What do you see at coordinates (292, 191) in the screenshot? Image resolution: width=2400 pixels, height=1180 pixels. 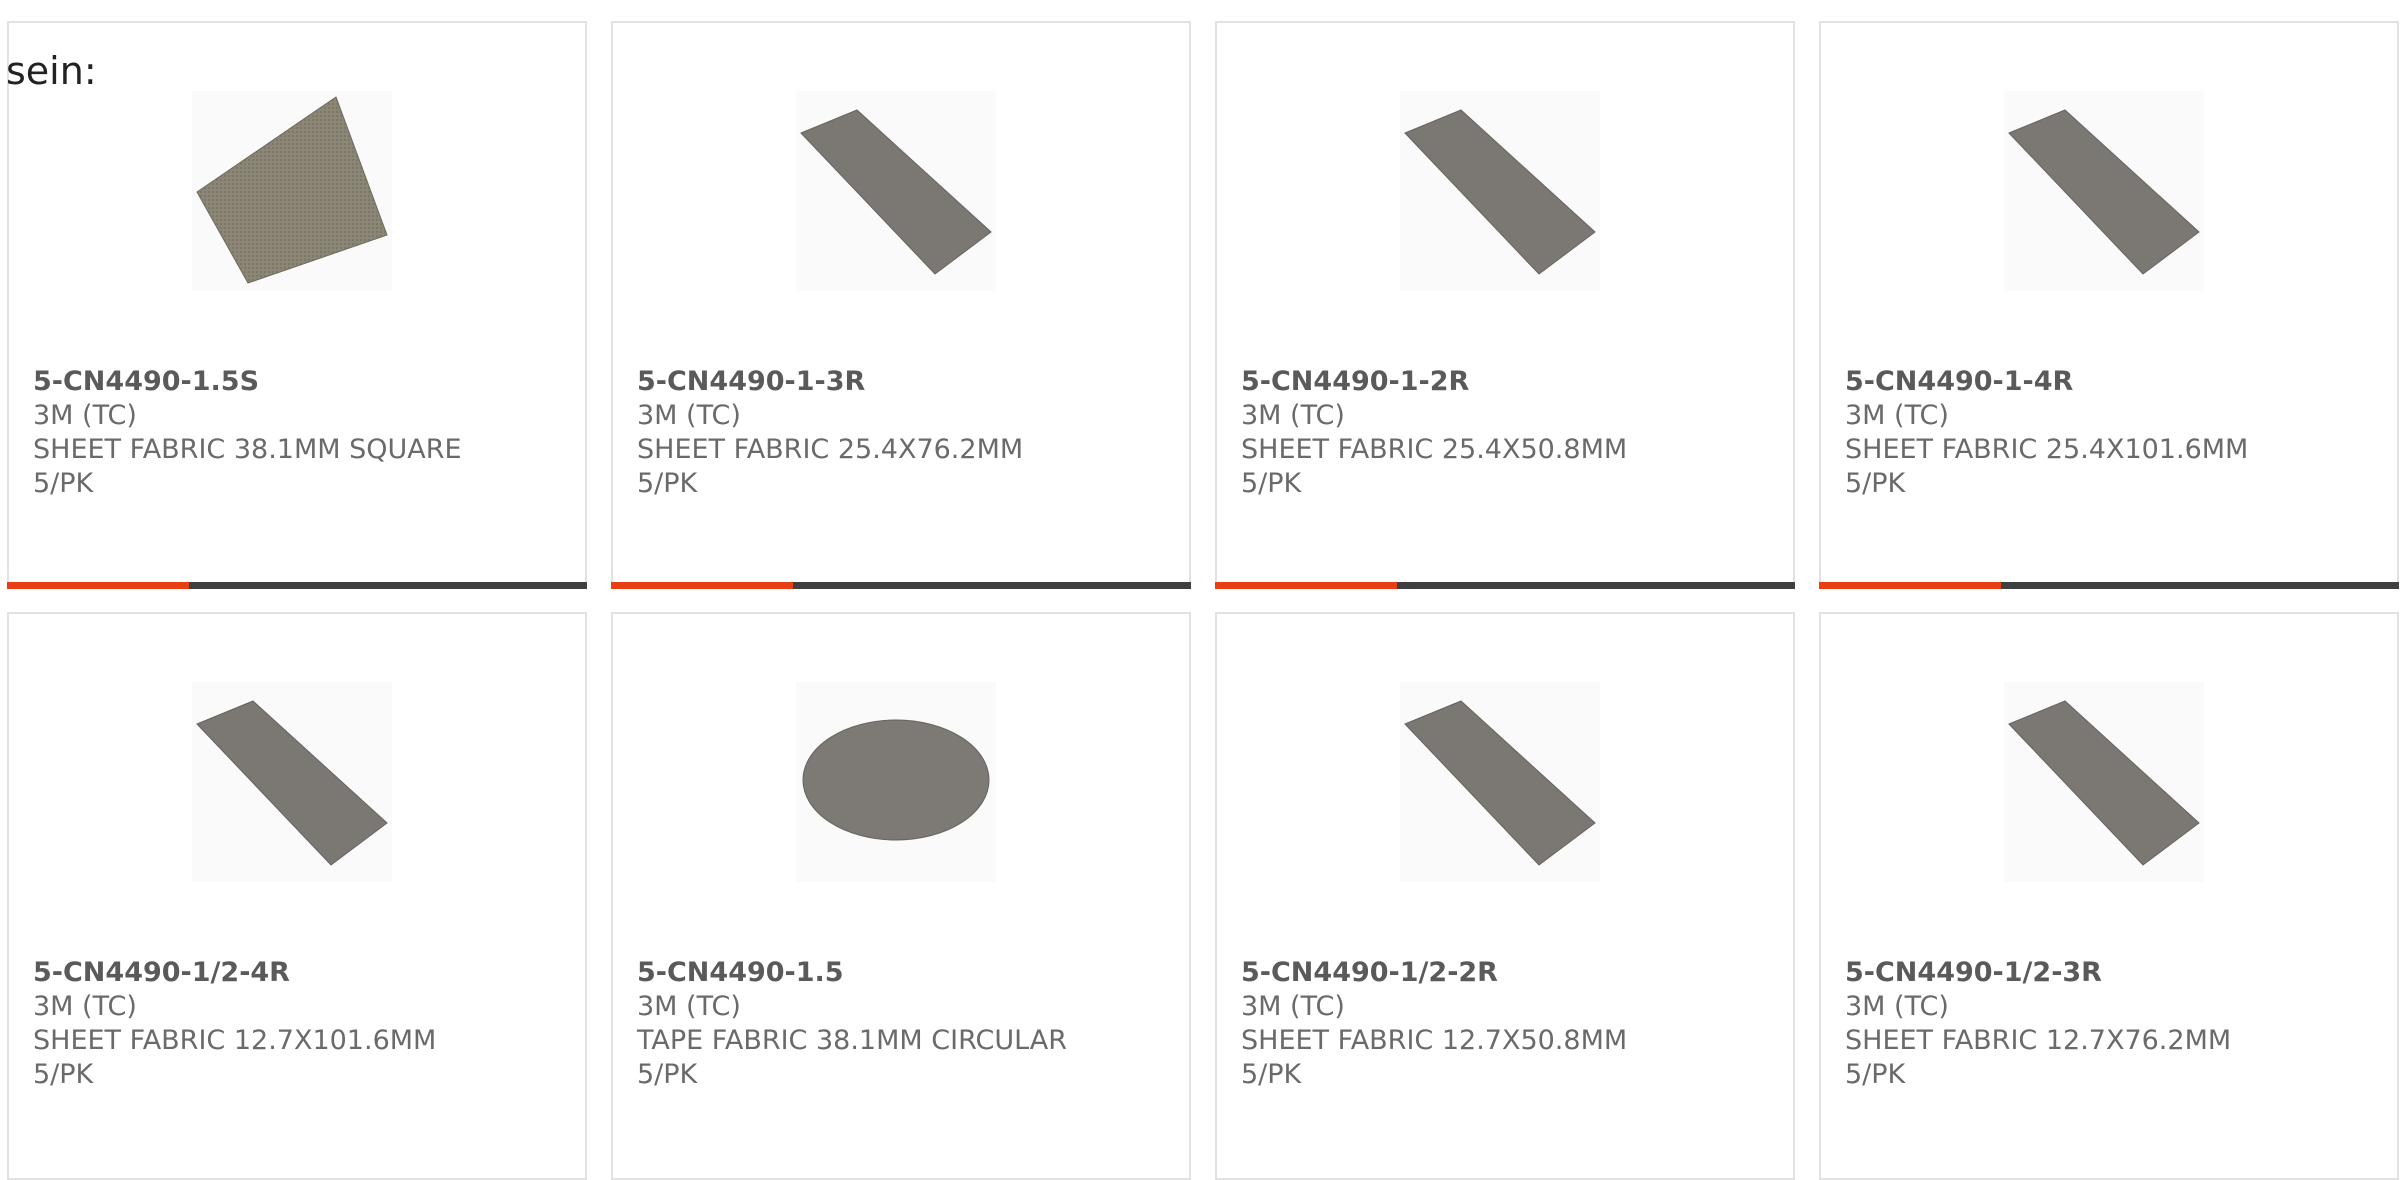 I see `square-fabric-sheet-image` at bounding box center [292, 191].